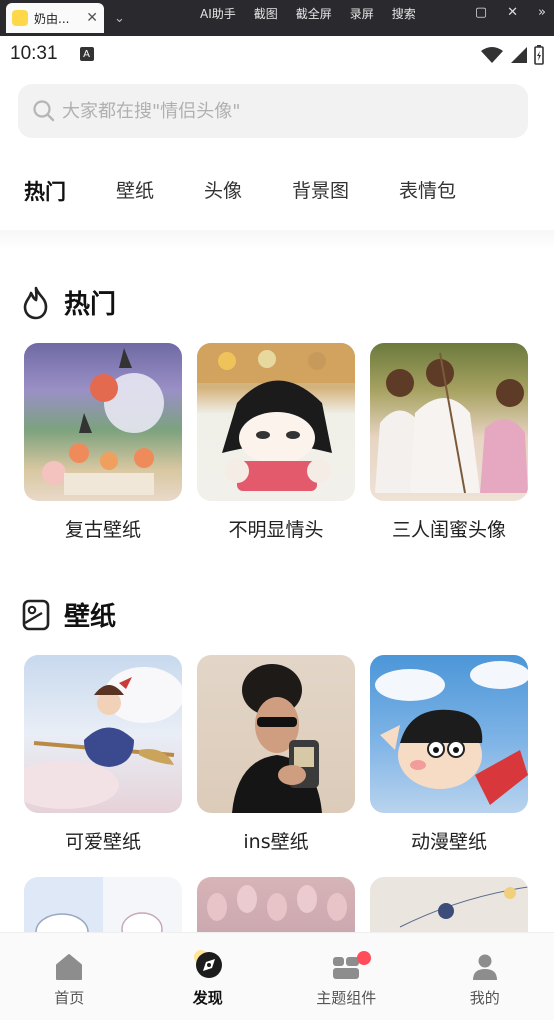 The width and height of the screenshot is (554, 1020). I want to click on browser-tab: 奶由... ✕, so click(55, 18).